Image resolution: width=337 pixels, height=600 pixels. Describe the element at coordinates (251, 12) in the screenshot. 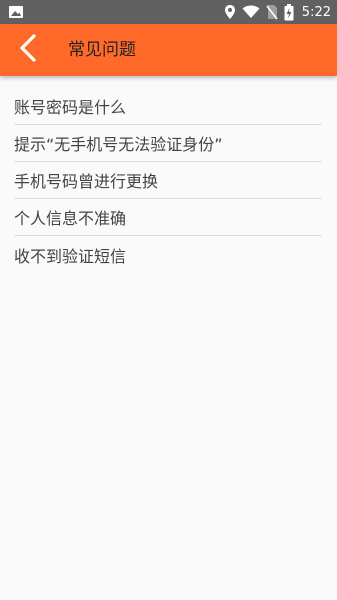

I see `wifi-icon` at that location.